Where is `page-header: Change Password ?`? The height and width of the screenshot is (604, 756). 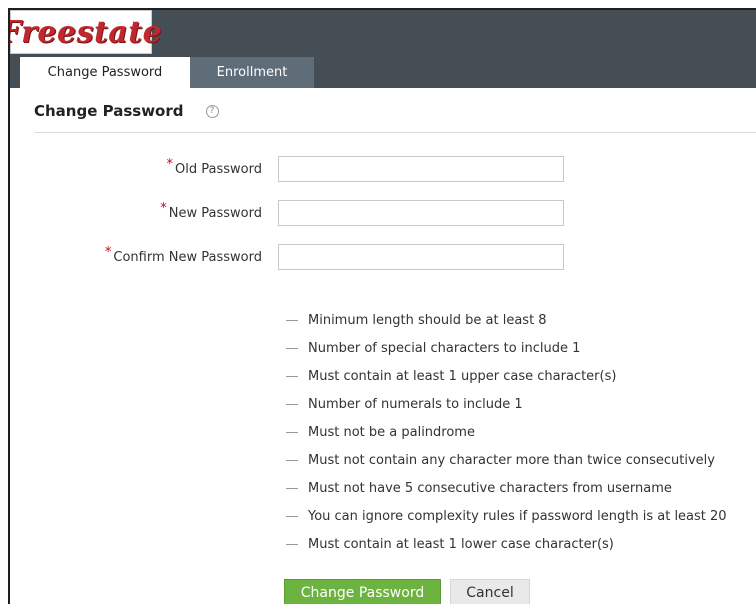
page-header: Change Password ? is located at coordinates (395, 111).